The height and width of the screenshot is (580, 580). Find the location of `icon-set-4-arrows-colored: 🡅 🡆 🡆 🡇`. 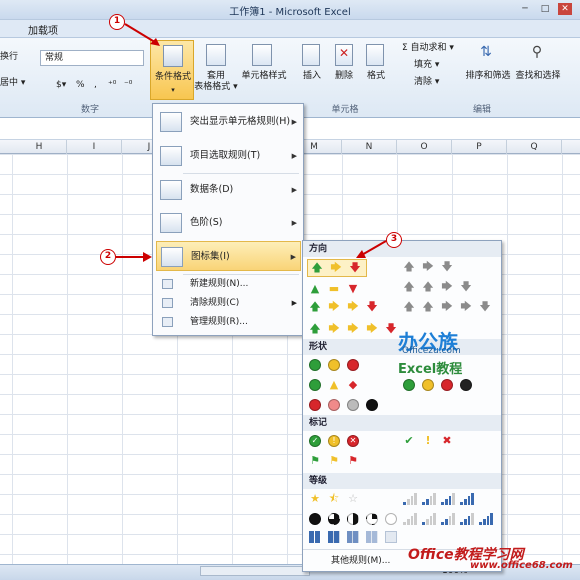

icon-set-4-arrows-colored: 🡅 🡆 🡆 🡇 is located at coordinates (349, 309).